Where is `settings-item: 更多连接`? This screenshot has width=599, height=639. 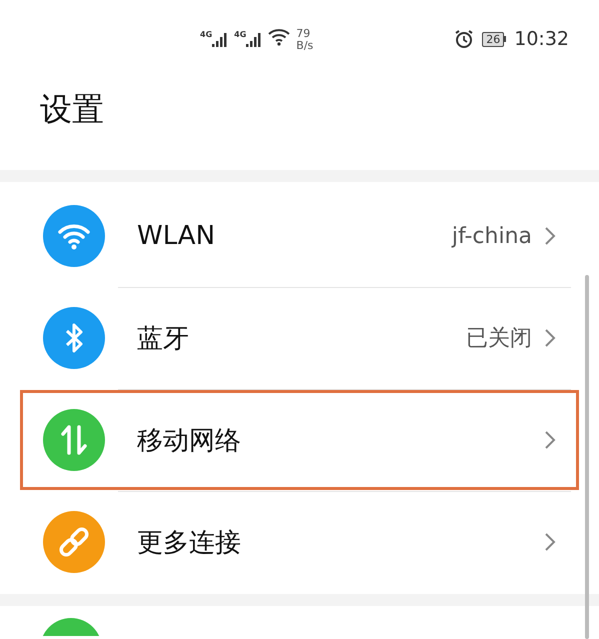 settings-item: 更多连接 is located at coordinates (299, 542).